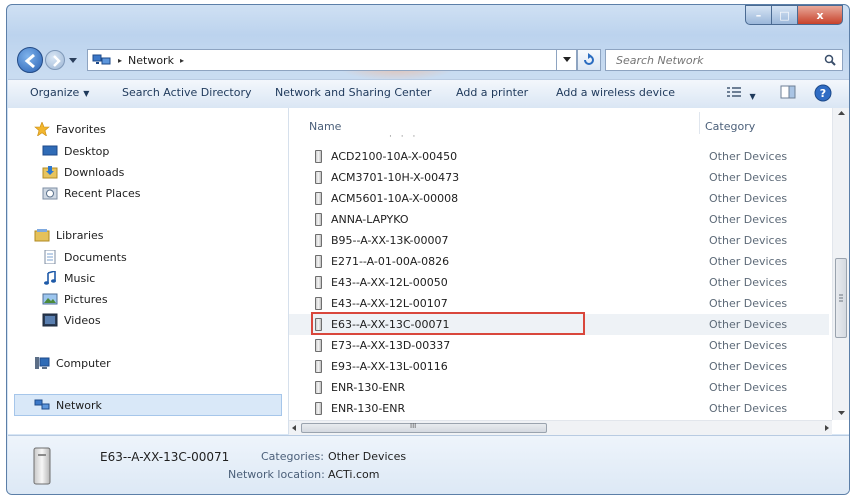 This screenshot has width=856, height=501. Describe the element at coordinates (91, 193) in the screenshot. I see `sidebar-item-recent-places: Recent Places` at that location.